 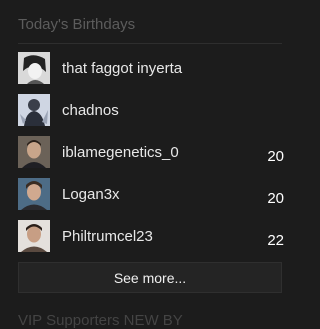 I want to click on avatar-figure-grayscale-icon, so click(x=34, y=110).